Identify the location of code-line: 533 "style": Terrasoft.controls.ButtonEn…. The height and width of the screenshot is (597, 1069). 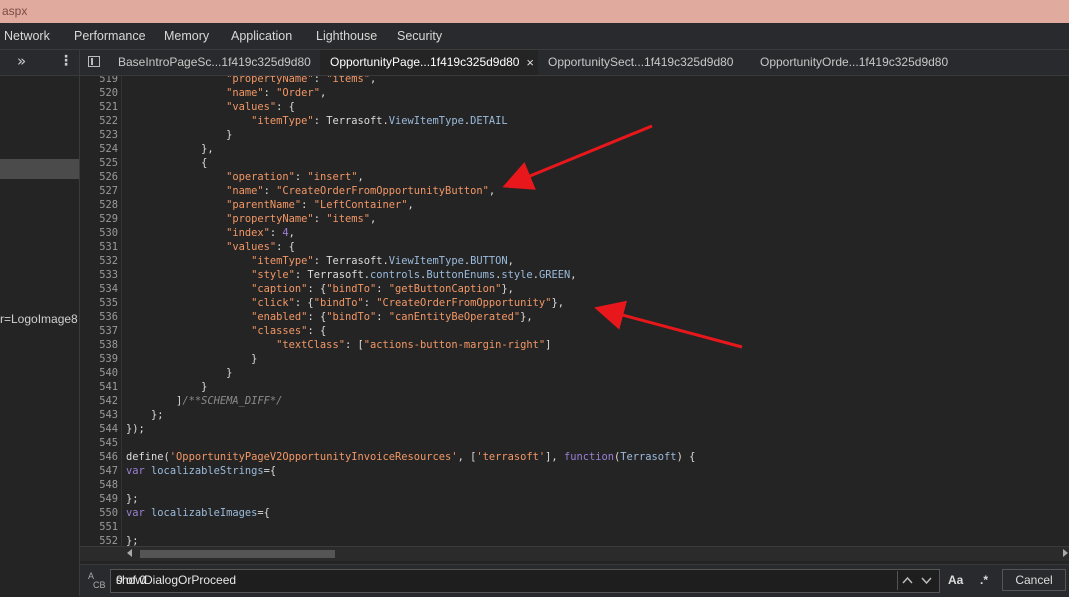
(574, 275).